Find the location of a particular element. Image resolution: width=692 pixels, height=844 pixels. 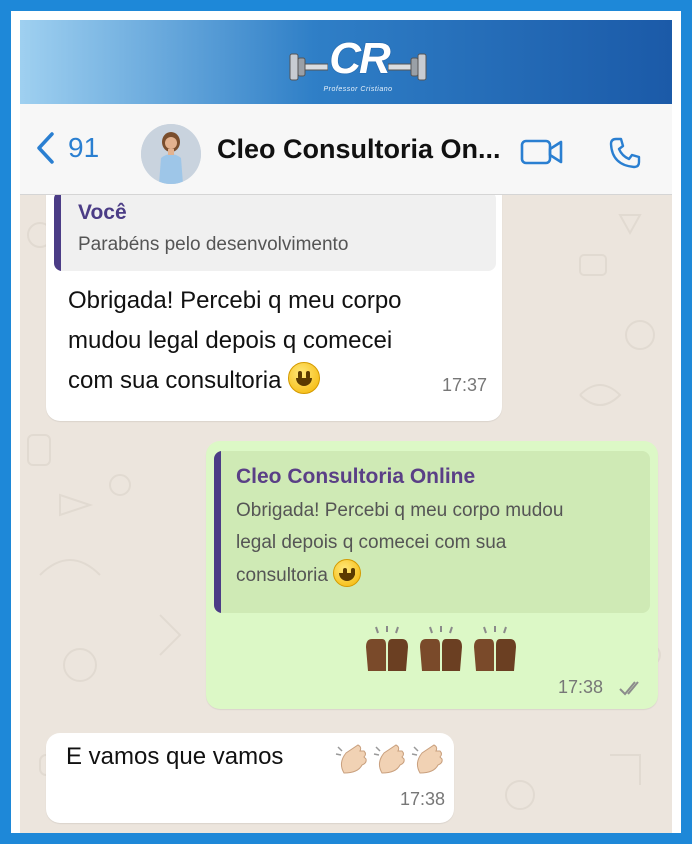

message-line-last: E vamos que vamos is located at coordinates (174, 757).